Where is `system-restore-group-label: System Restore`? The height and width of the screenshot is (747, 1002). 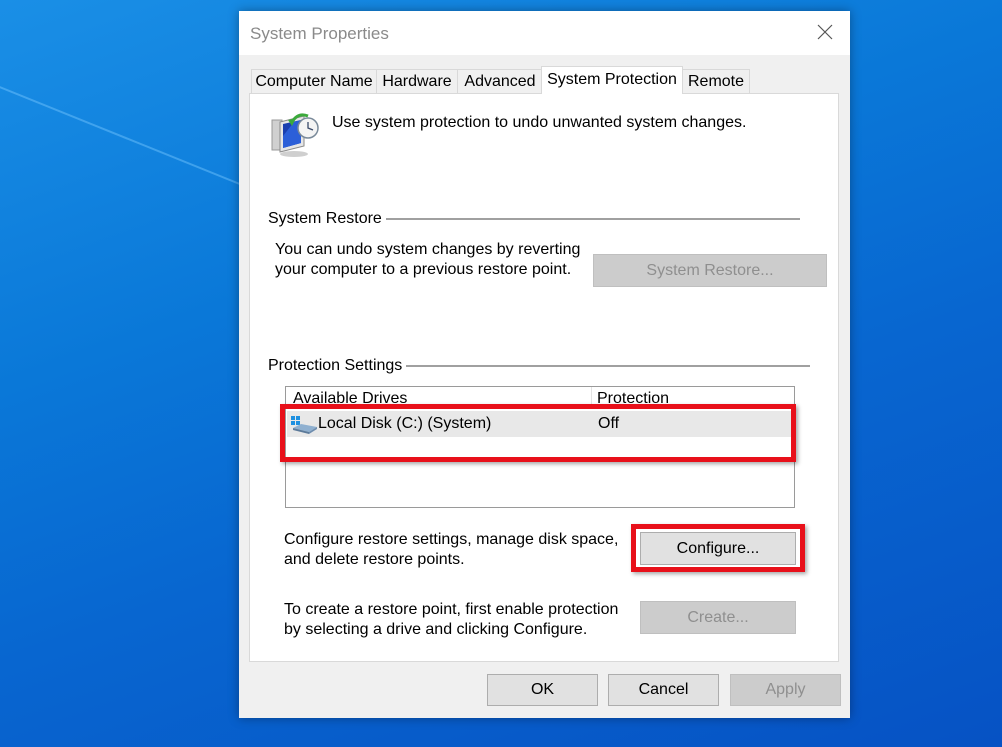
system-restore-group-label: System Restore is located at coordinates (327, 219).